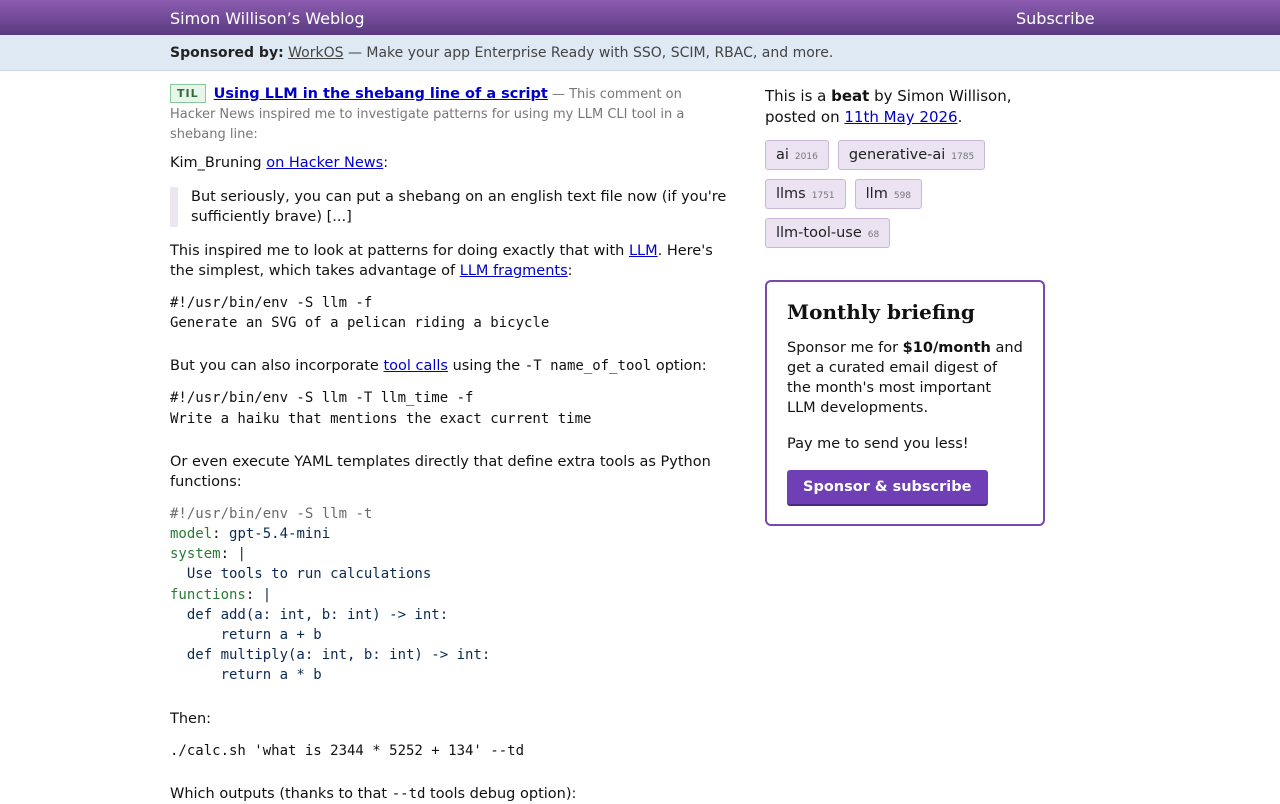  What do you see at coordinates (963, 157) in the screenshot?
I see `tag-count: 1785` at bounding box center [963, 157].